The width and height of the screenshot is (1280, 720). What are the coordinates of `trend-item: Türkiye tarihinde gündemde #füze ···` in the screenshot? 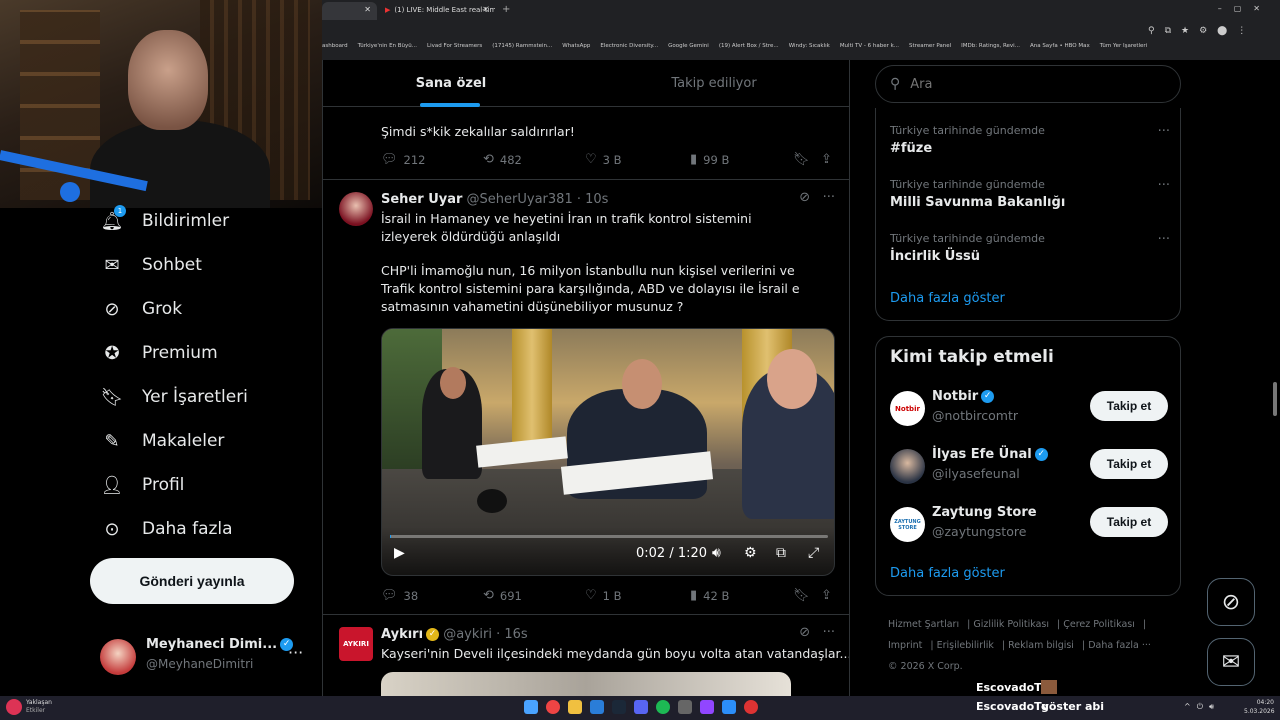 It's located at (1030, 144).